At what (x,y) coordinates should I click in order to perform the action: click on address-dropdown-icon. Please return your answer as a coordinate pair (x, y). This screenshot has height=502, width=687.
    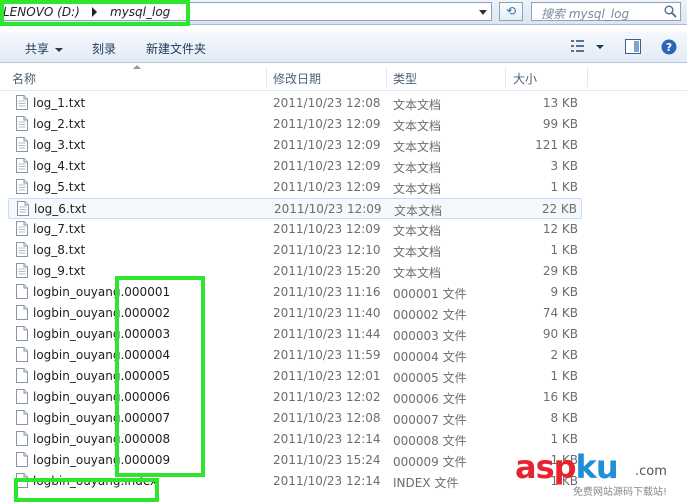
    Looking at the image, I should click on (483, 12).